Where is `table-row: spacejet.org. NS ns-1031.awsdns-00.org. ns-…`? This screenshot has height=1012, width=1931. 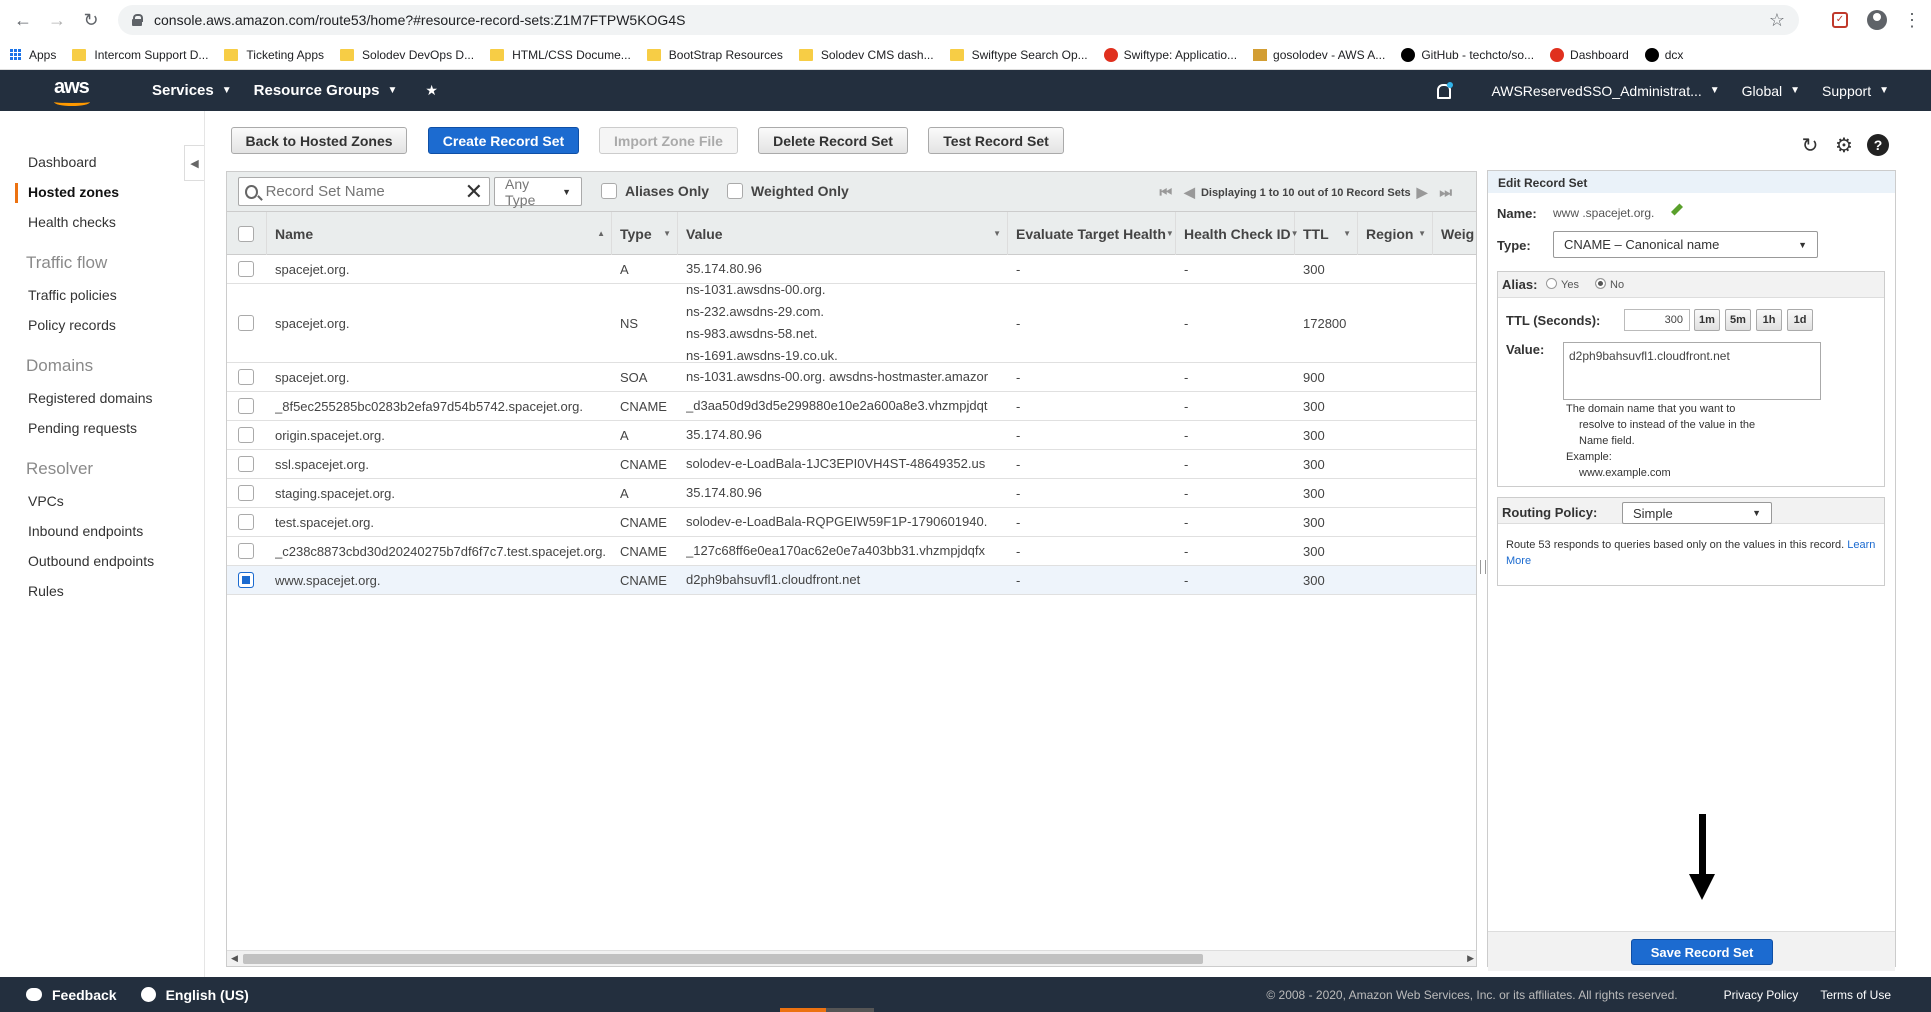 table-row: spacejet.org. NS ns-1031.awsdns-00.org. ns-… is located at coordinates (851, 323).